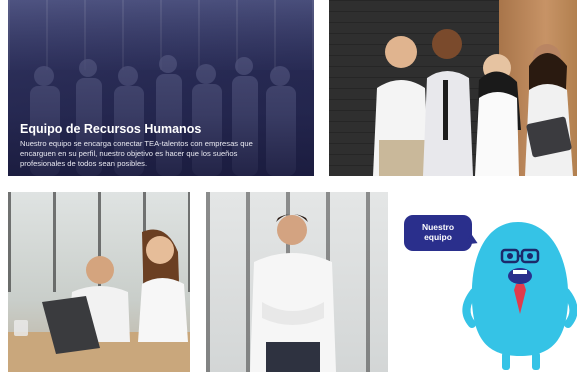 The height and width of the screenshot is (372, 577). What do you see at coordinates (293, 293) in the screenshot?
I see `man-illustration` at bounding box center [293, 293].